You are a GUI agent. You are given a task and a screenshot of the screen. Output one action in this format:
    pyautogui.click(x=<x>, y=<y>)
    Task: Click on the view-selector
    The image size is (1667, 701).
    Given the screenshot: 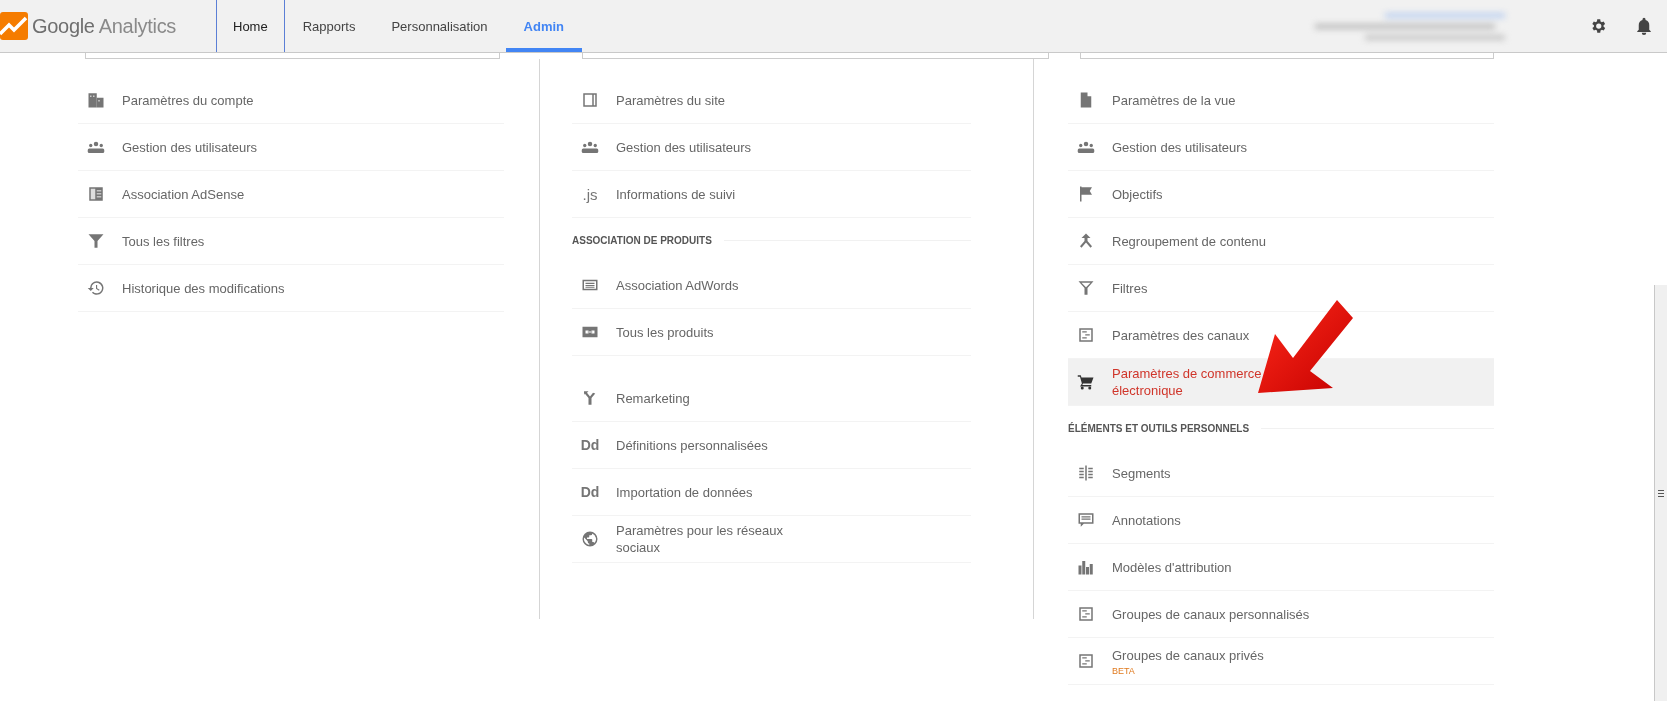 What is the action you would take?
    pyautogui.click(x=1287, y=56)
    